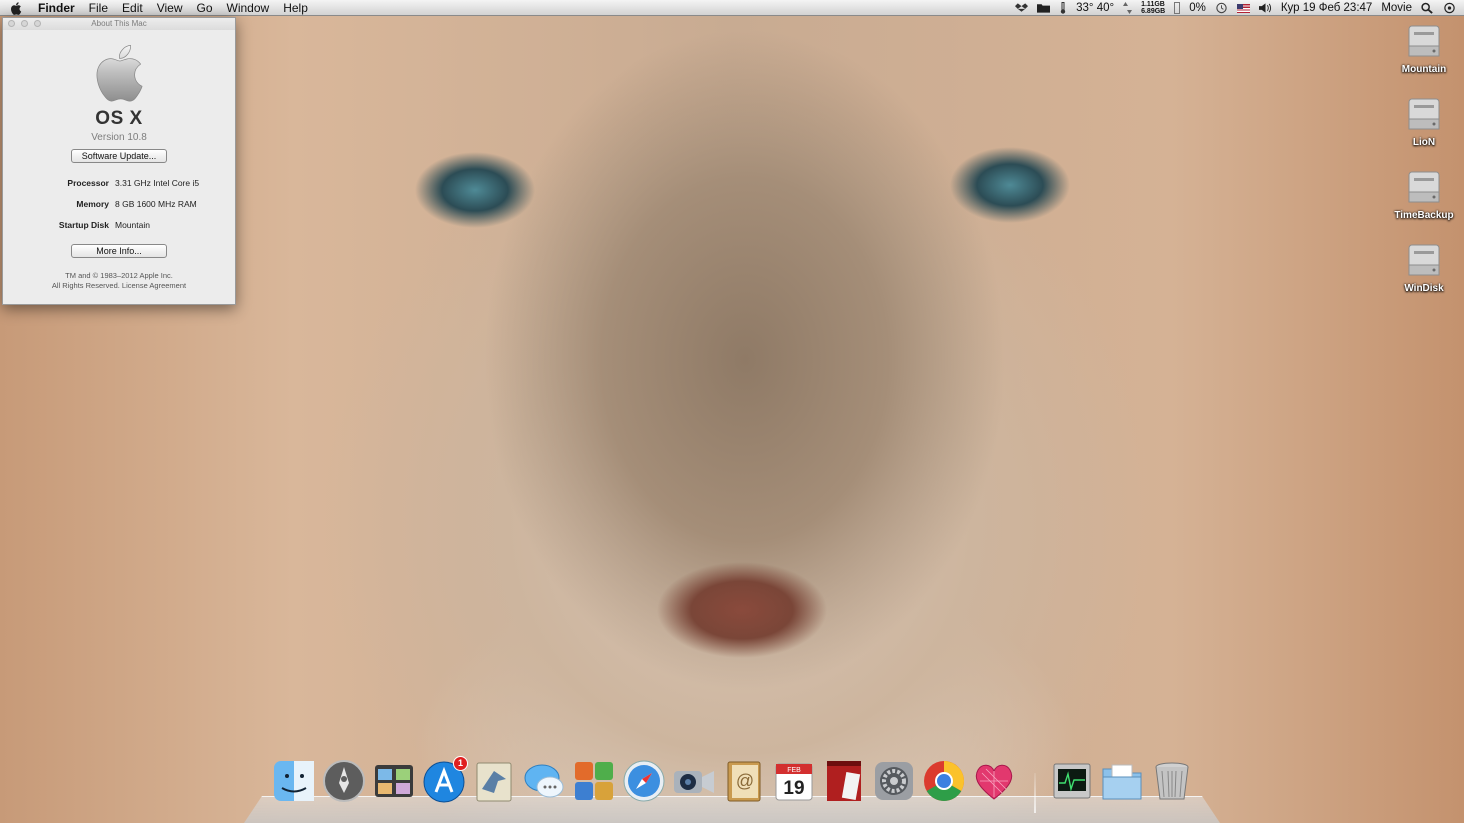 Image resolution: width=1464 pixels, height=824 pixels. What do you see at coordinates (92, 204) in the screenshot?
I see `spec-label: Memory` at bounding box center [92, 204].